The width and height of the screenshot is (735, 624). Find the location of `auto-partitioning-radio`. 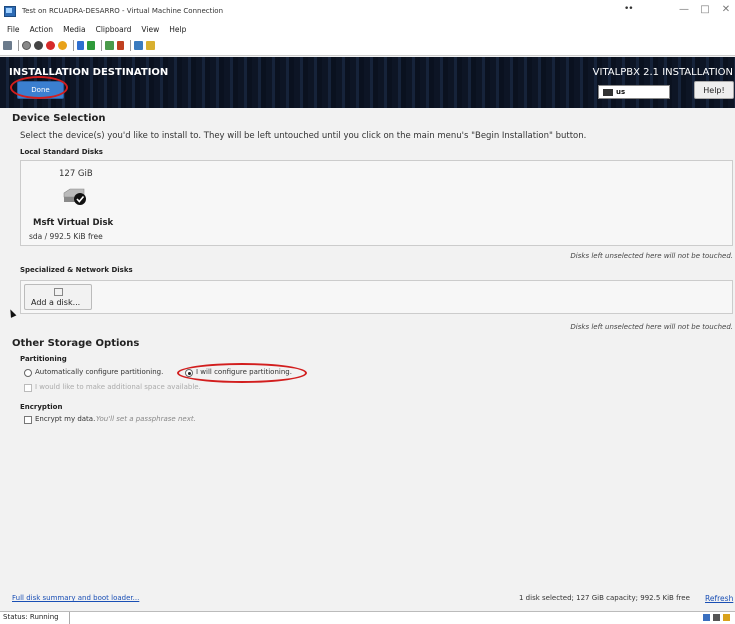

auto-partitioning-radio is located at coordinates (28, 373).